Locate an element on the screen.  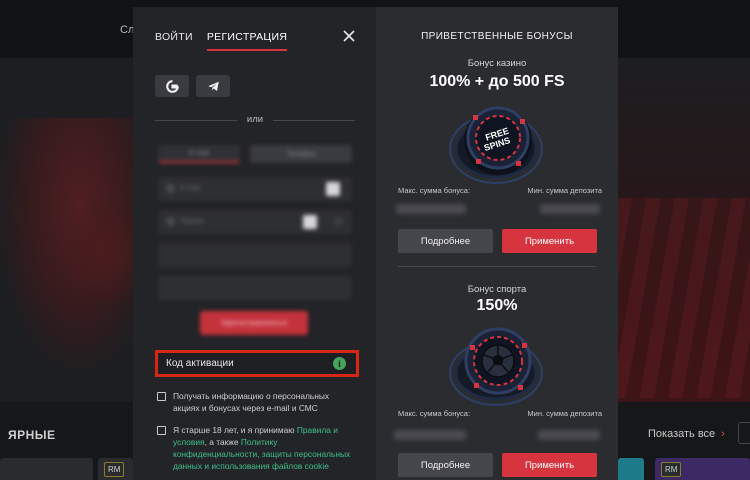
casino-max-bonus-value-blurred is located at coordinates (431, 209).